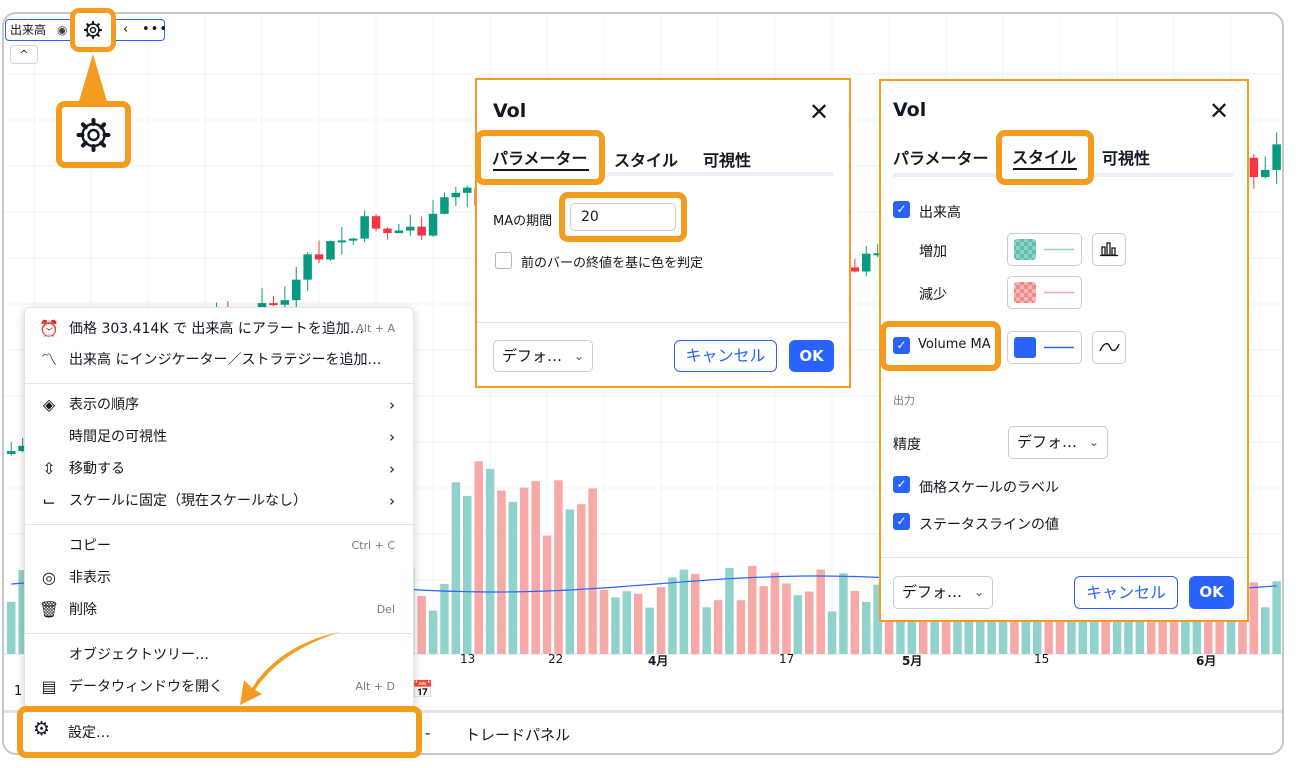 The width and height of the screenshot is (1300, 768). Describe the element at coordinates (517, 734) in the screenshot. I see `trade-panel-tab: トレードパネル` at that location.